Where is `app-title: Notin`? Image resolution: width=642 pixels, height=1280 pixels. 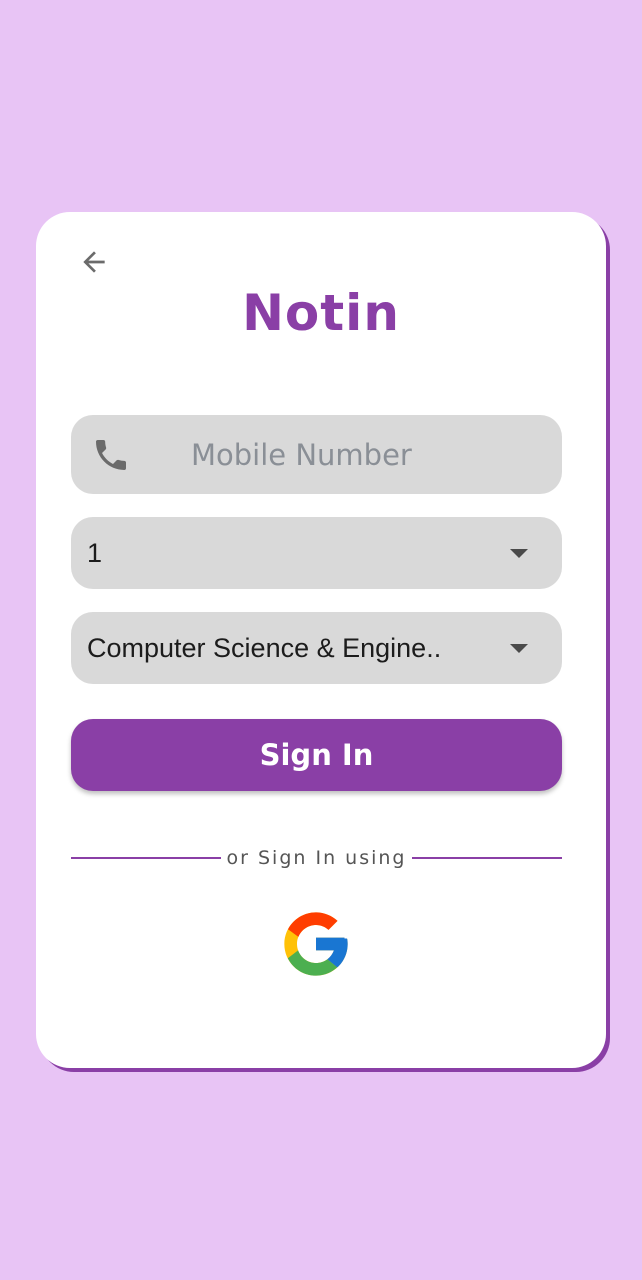
app-title: Notin is located at coordinates (321, 313).